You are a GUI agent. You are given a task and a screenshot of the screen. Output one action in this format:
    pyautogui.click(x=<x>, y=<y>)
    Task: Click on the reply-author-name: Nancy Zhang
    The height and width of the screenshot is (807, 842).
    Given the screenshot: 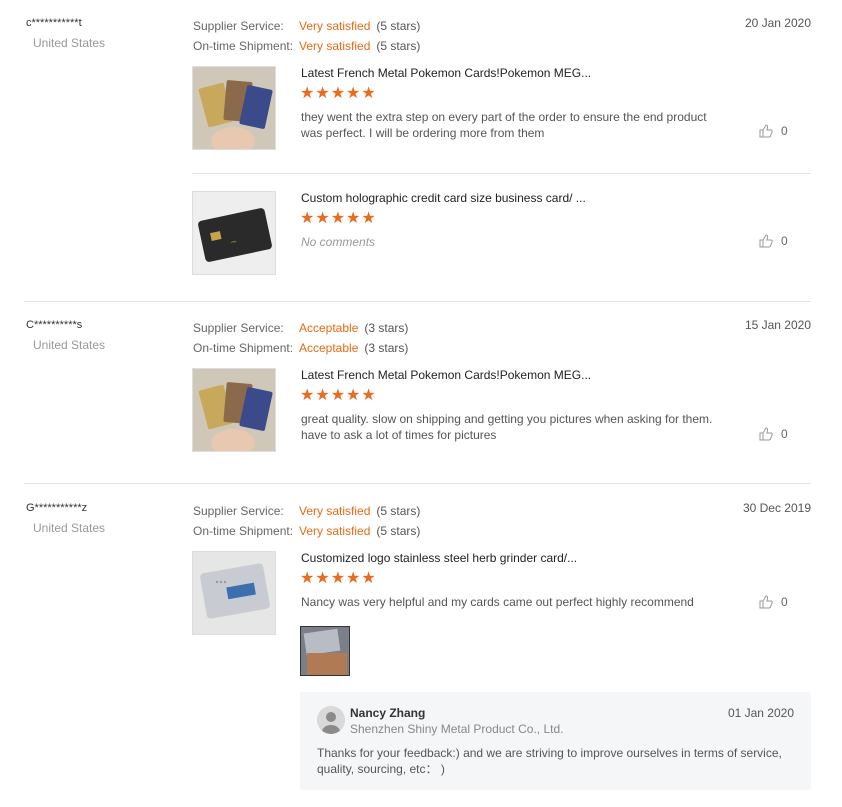 What is the action you would take?
    pyautogui.click(x=388, y=713)
    